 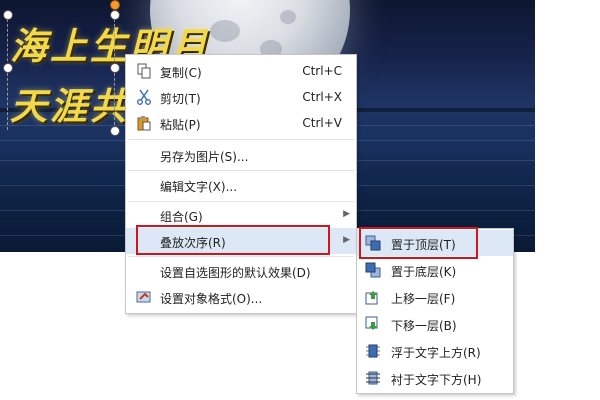 I want to click on annotation-box-arrange-order, so click(x=233, y=240).